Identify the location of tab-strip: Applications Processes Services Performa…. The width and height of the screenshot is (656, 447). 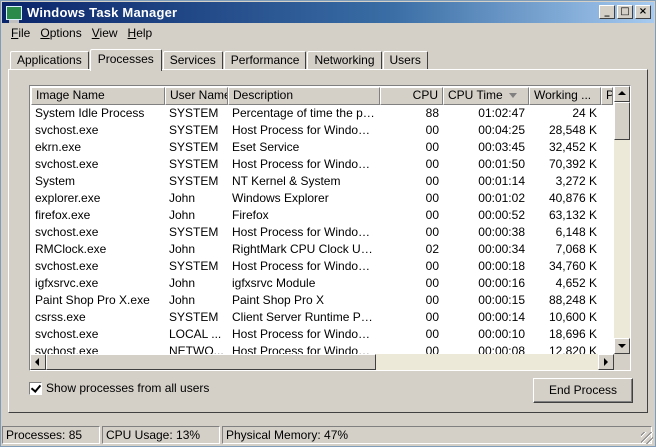
(219, 60).